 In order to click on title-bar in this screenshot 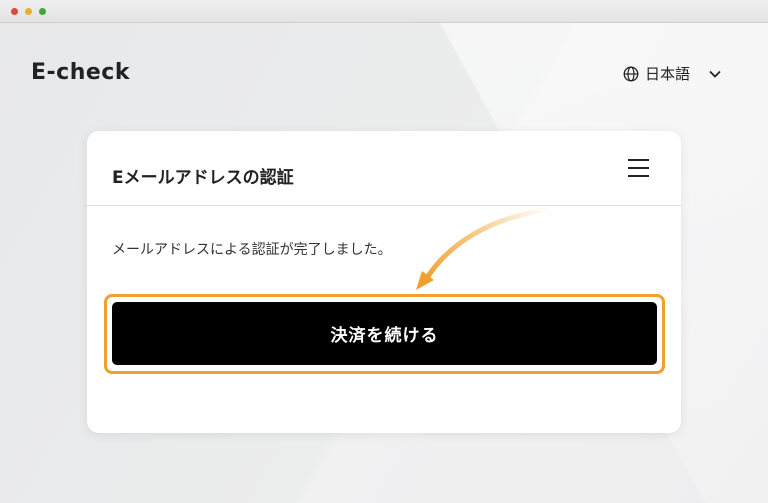, I will do `click(384, 11)`.